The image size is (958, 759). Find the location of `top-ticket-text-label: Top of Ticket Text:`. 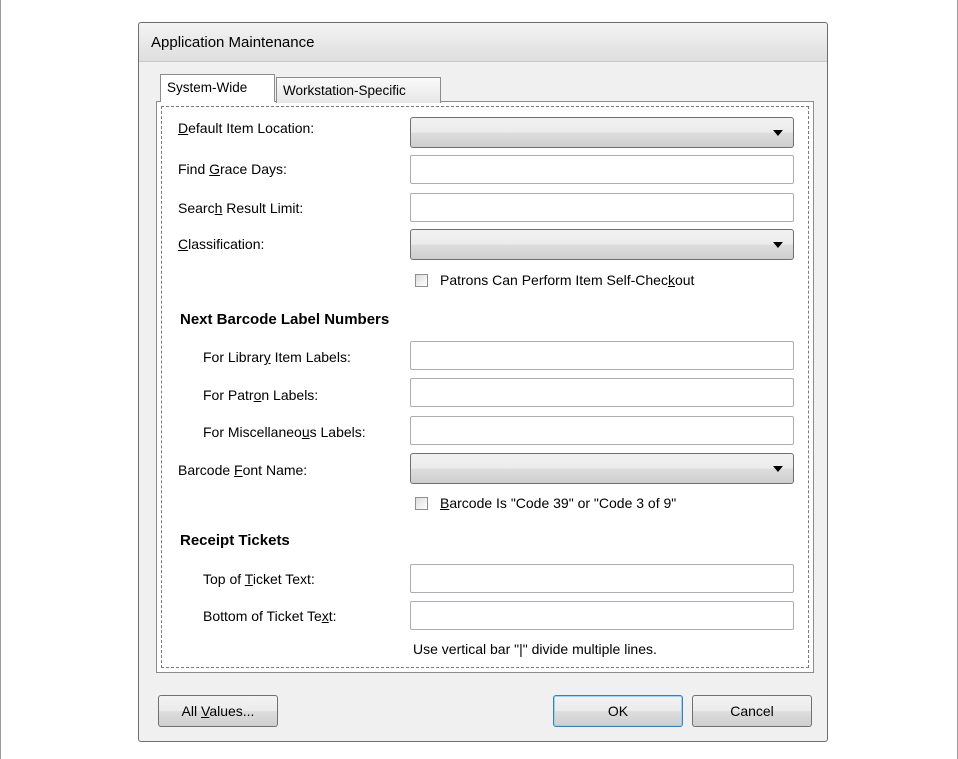

top-ticket-text-label: Top of Ticket Text: is located at coordinates (259, 579).